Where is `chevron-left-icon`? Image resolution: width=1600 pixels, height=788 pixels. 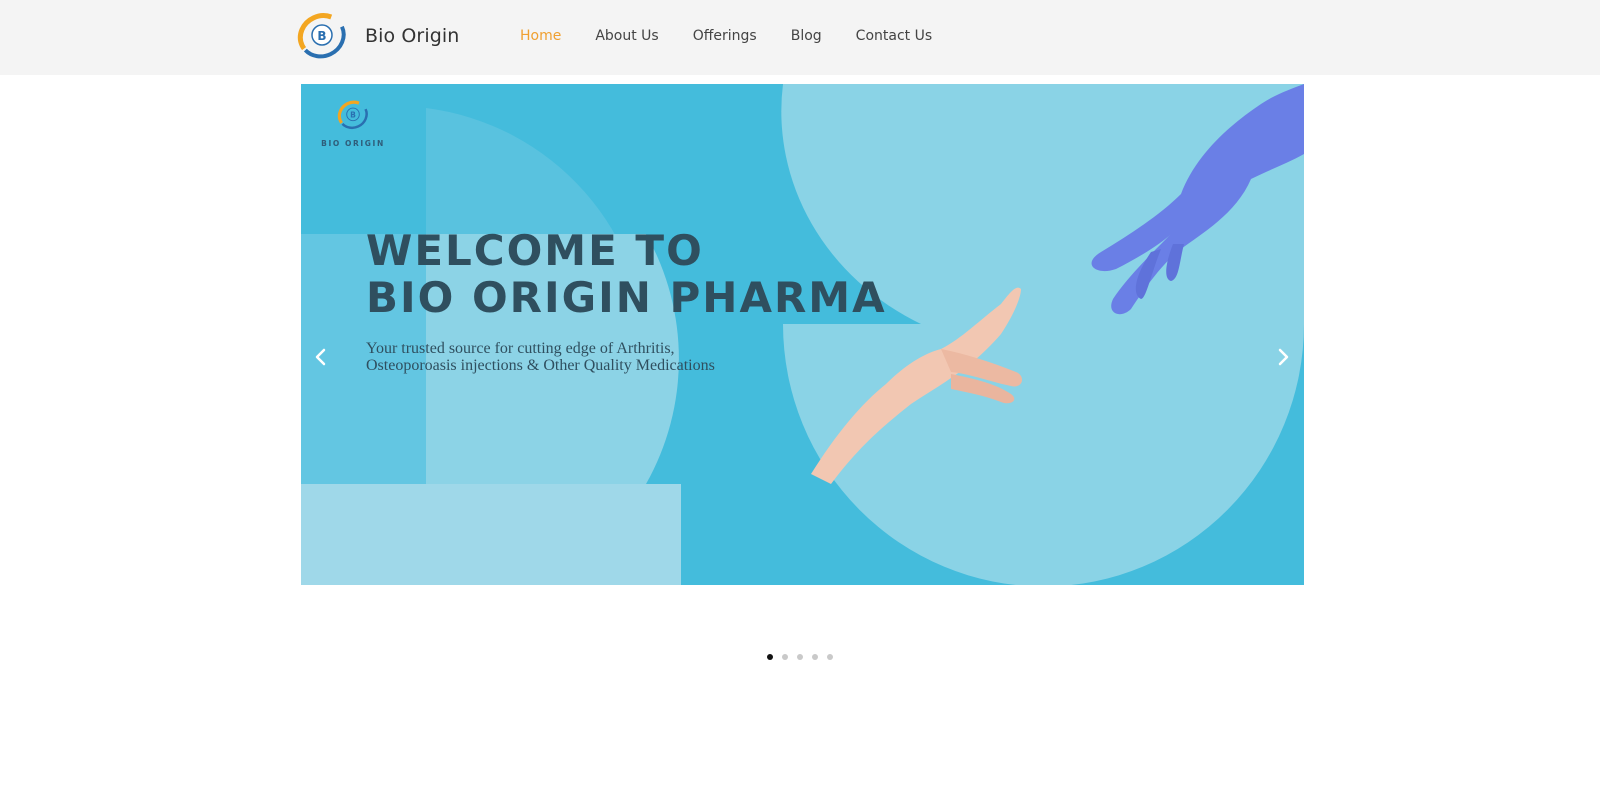 chevron-left-icon is located at coordinates (320, 357).